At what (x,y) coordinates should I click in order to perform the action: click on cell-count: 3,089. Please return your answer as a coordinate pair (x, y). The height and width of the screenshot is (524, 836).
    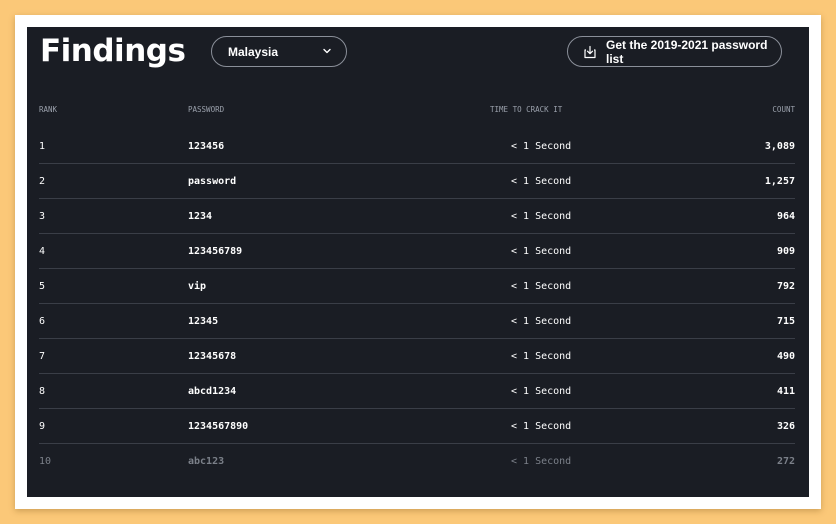
    Looking at the image, I should click on (779, 146).